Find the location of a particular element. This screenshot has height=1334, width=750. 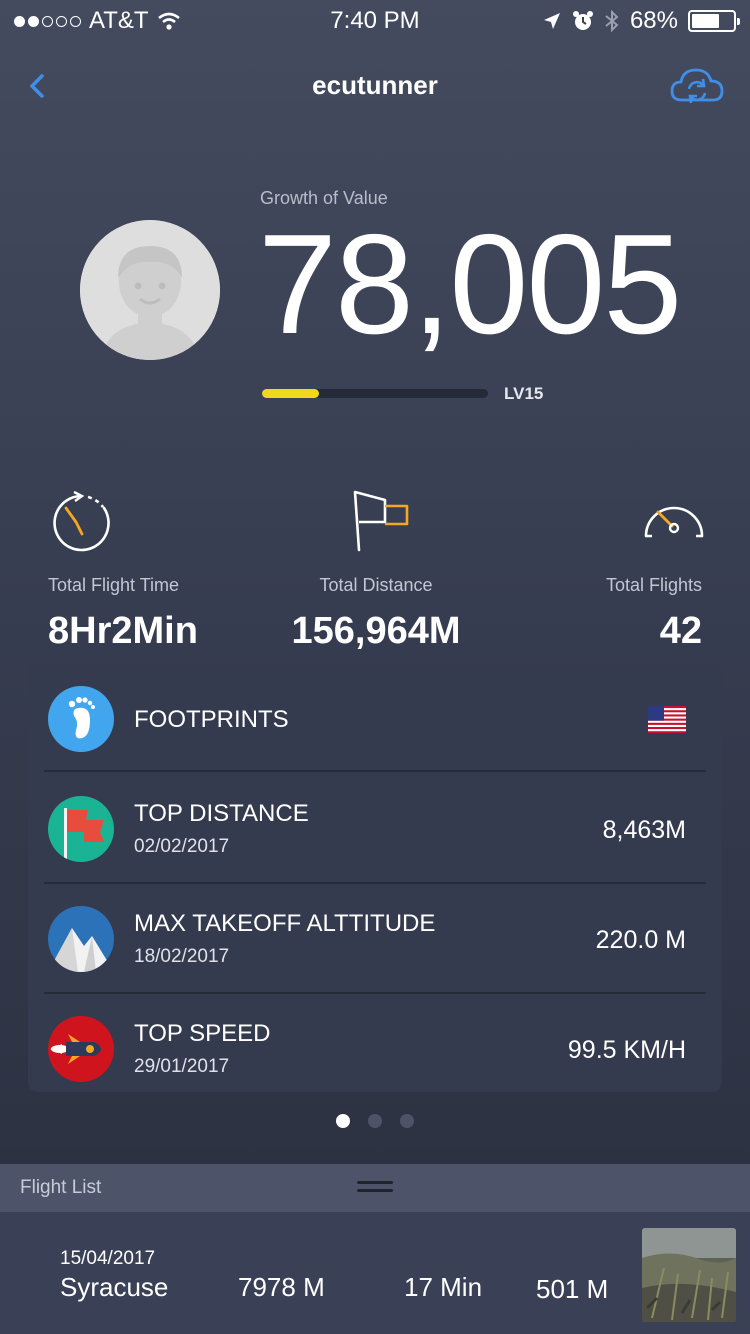

page-title: ecutunner is located at coordinates (375, 85).